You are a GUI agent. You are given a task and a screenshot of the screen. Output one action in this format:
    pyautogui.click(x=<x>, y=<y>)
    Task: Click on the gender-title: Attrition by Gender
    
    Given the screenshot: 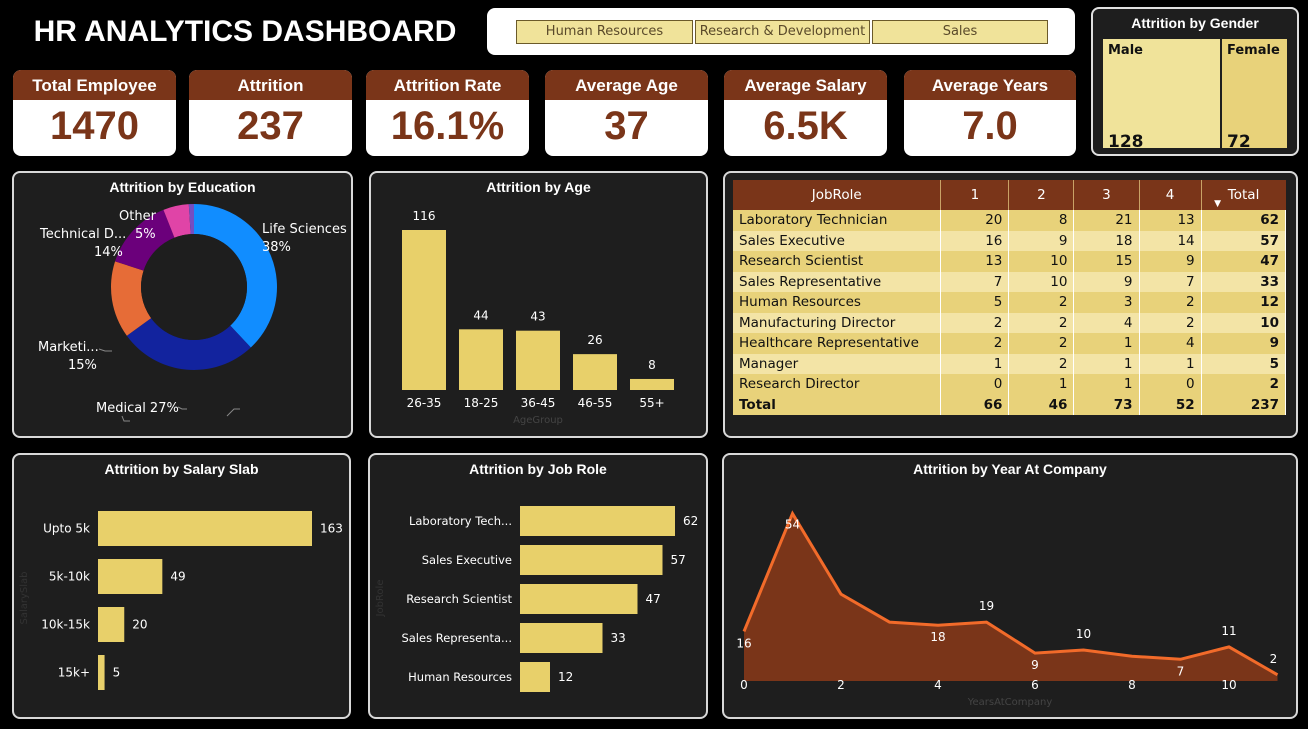 What is the action you would take?
    pyautogui.click(x=1195, y=23)
    